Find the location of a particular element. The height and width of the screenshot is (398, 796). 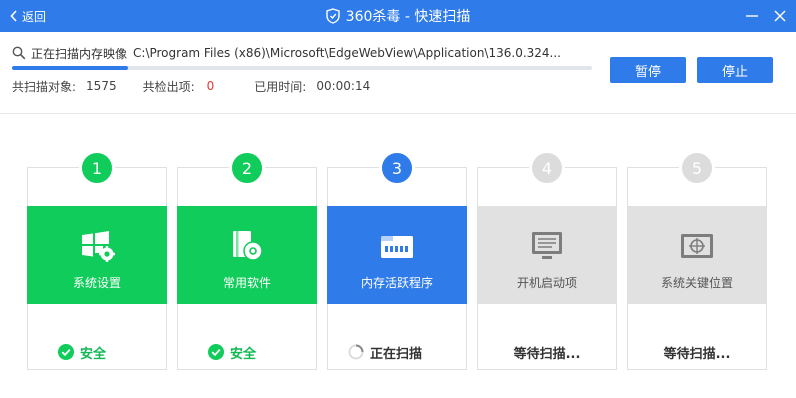

step-label: 系统关键位置 is located at coordinates (696, 283).